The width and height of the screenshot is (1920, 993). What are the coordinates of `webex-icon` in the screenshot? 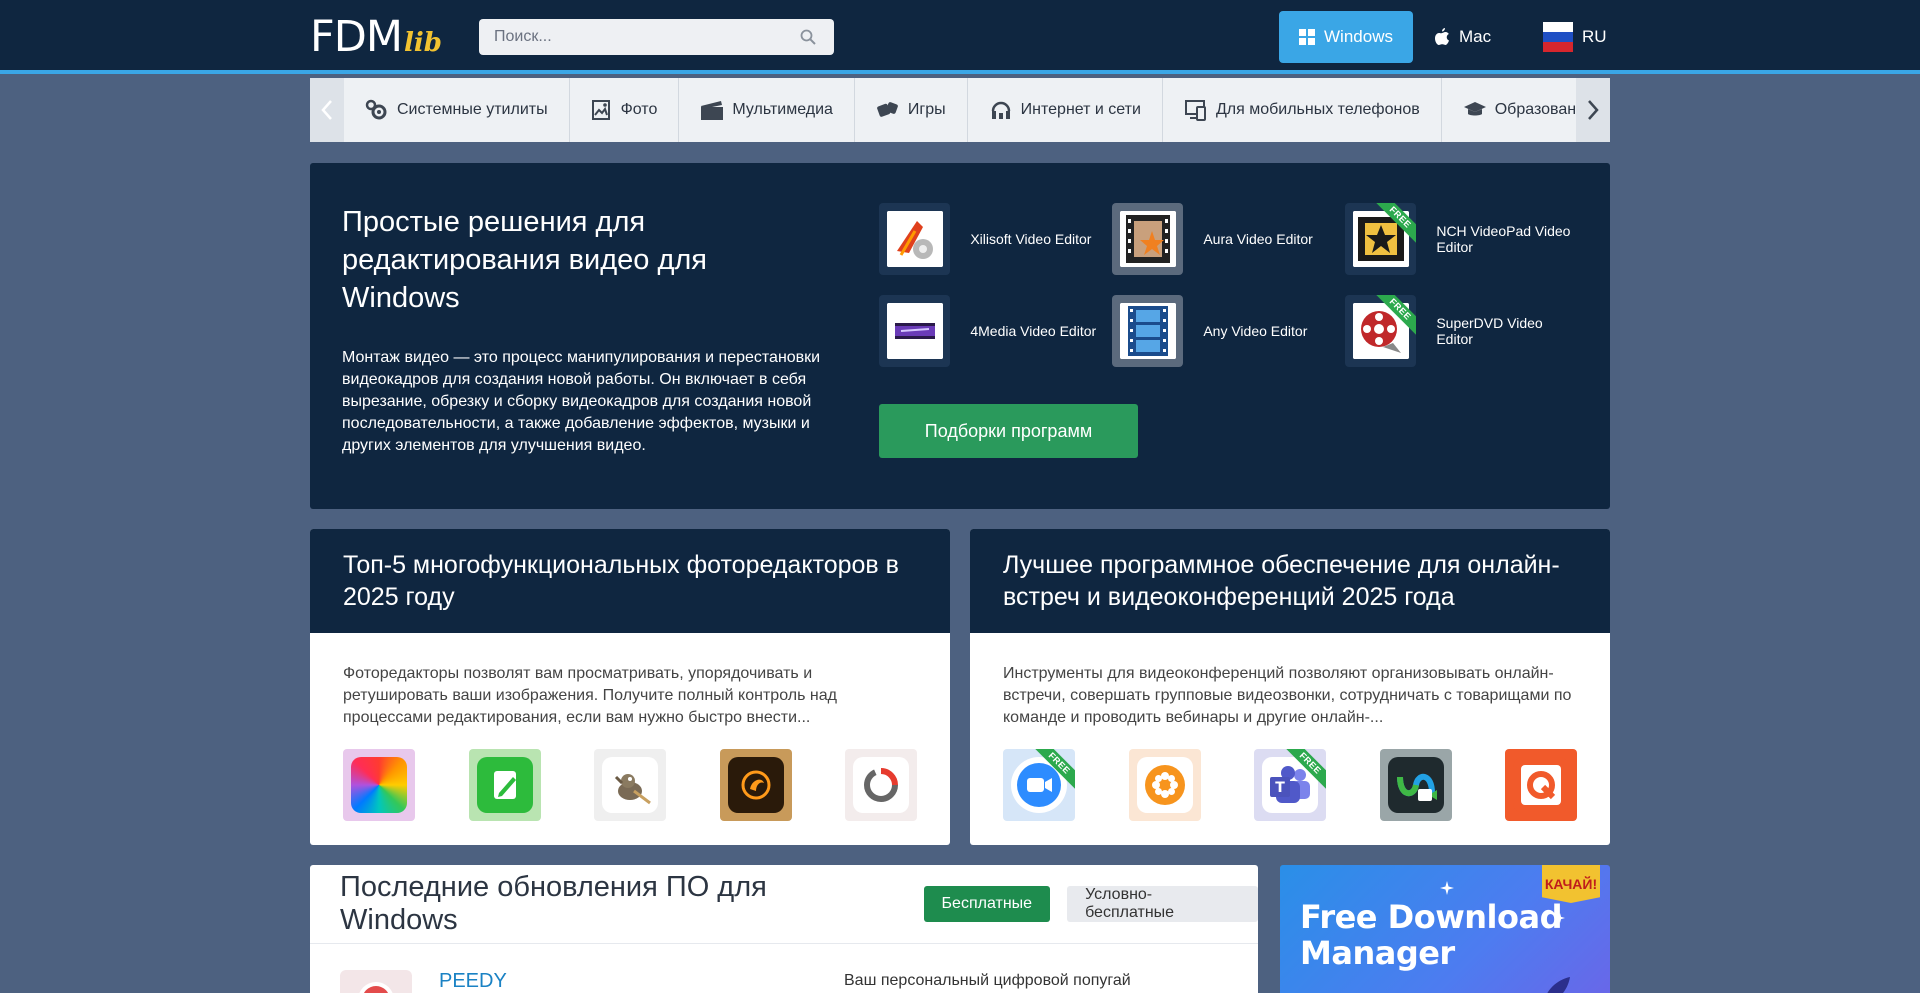 It's located at (1415, 785).